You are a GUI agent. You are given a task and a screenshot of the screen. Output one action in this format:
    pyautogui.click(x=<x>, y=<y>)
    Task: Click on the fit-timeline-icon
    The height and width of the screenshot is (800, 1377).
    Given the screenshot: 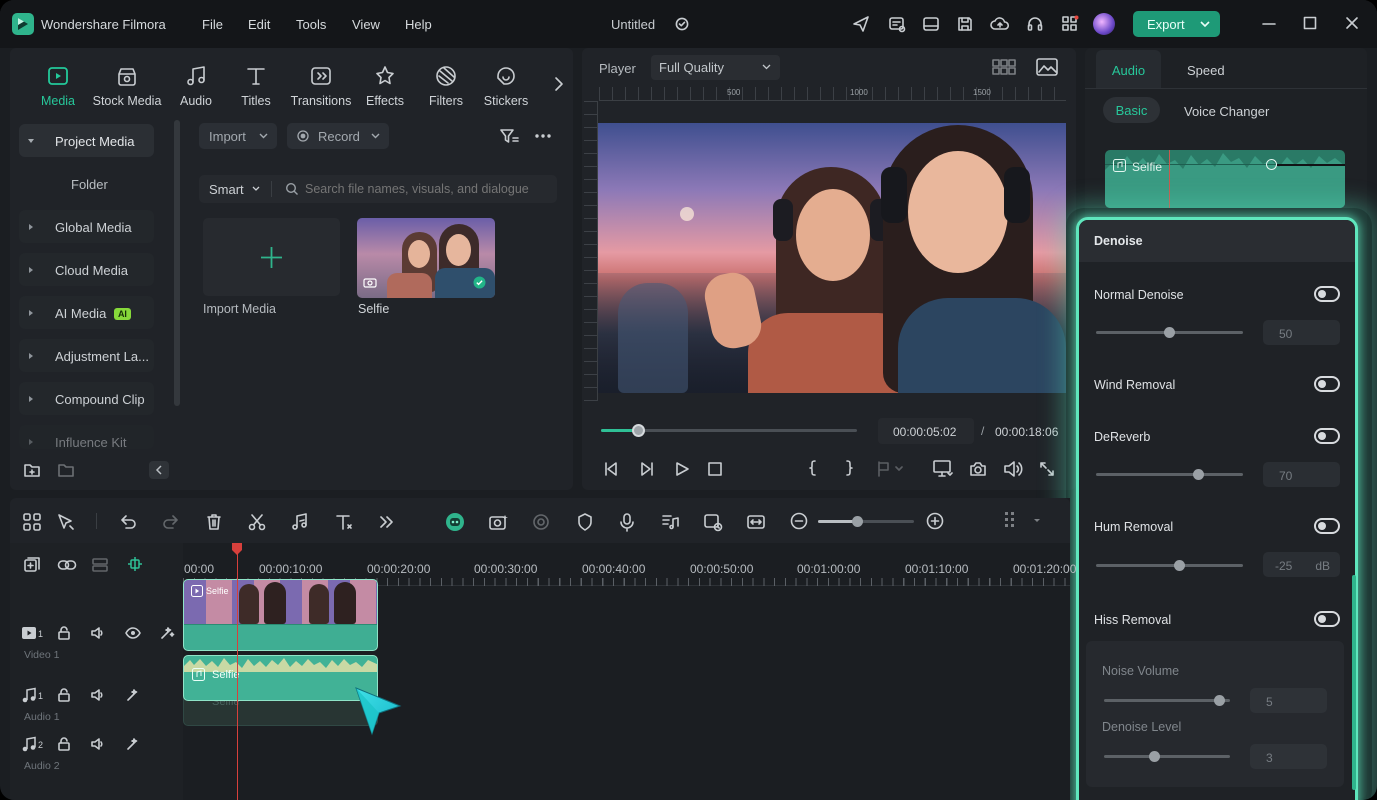 What is the action you would take?
    pyautogui.click(x=756, y=522)
    